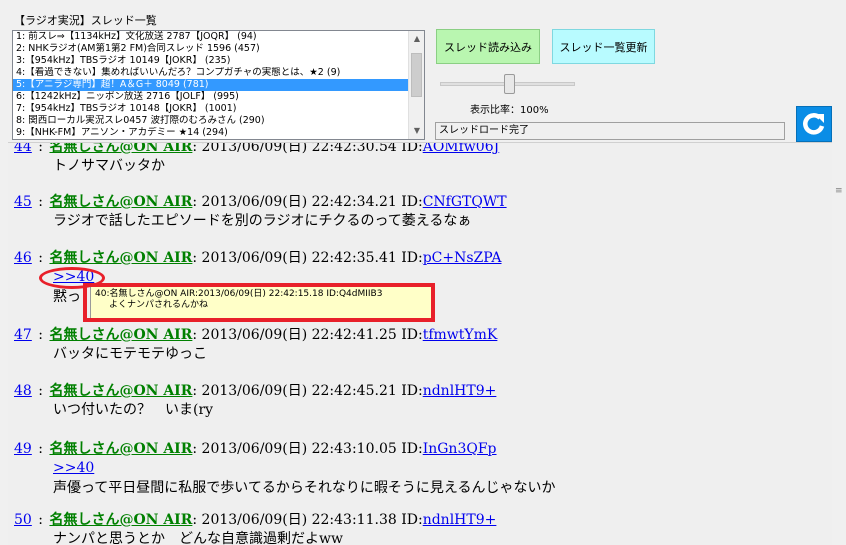 Image resolution: width=846 pixels, height=545 pixels. I want to click on post-body: ラジオで話したエピソードを別のラジオにチクるのって萎えるなぁ, so click(262, 221).